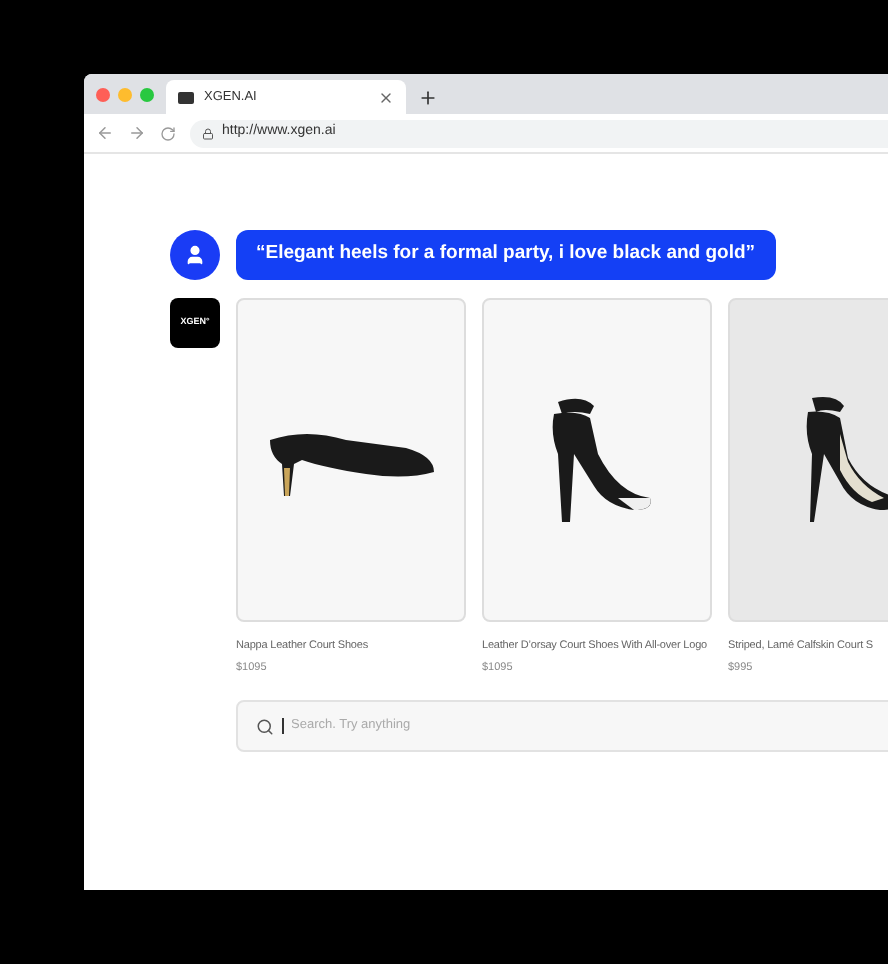 This screenshot has width=888, height=964. I want to click on site-logo-icon, so click(186, 97).